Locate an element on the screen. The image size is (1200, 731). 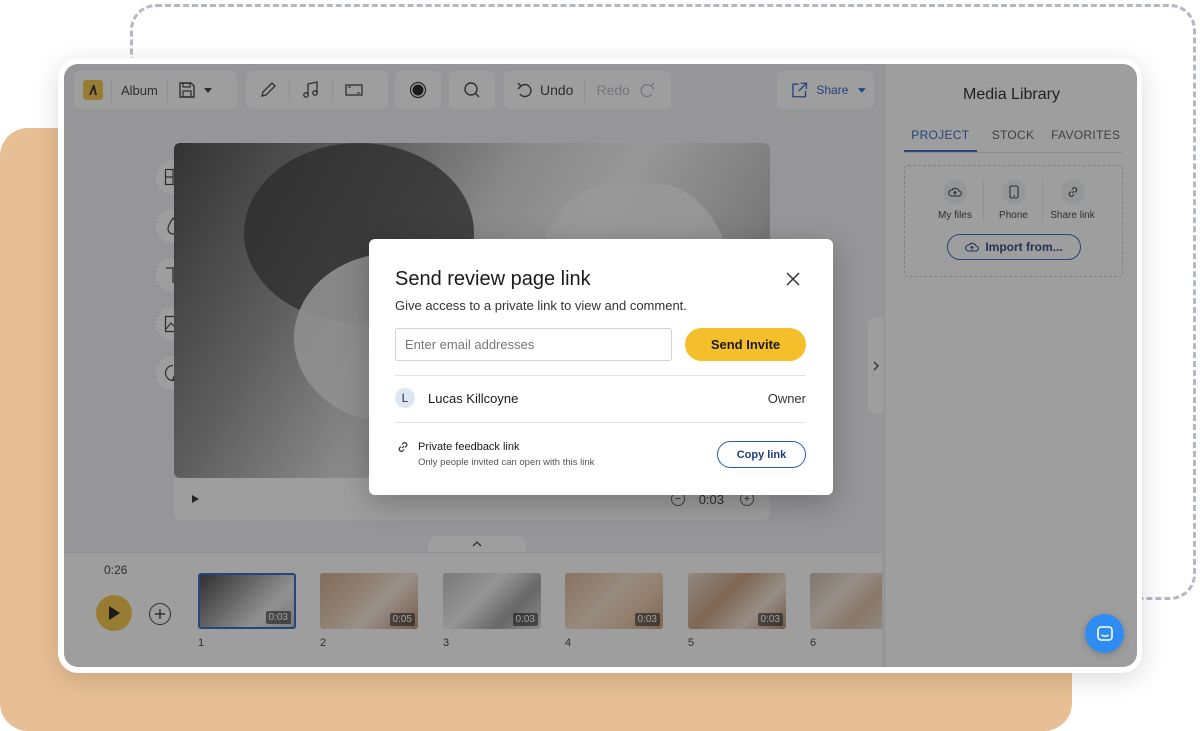
link-icon is located at coordinates (403, 447).